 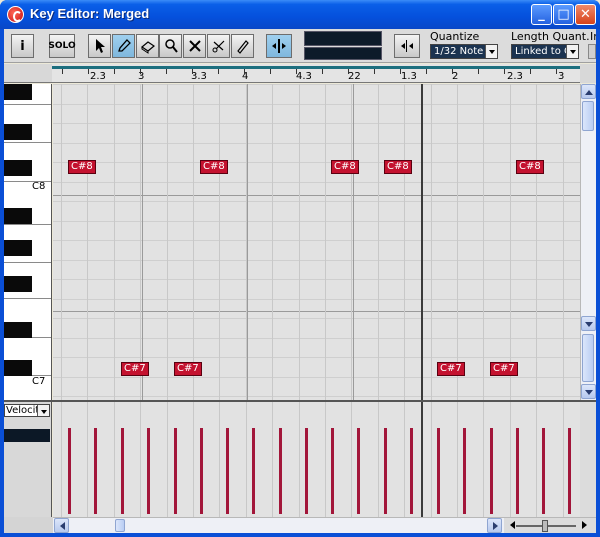 What do you see at coordinates (588, 91) in the screenshot?
I see `scroll-up-button` at bounding box center [588, 91].